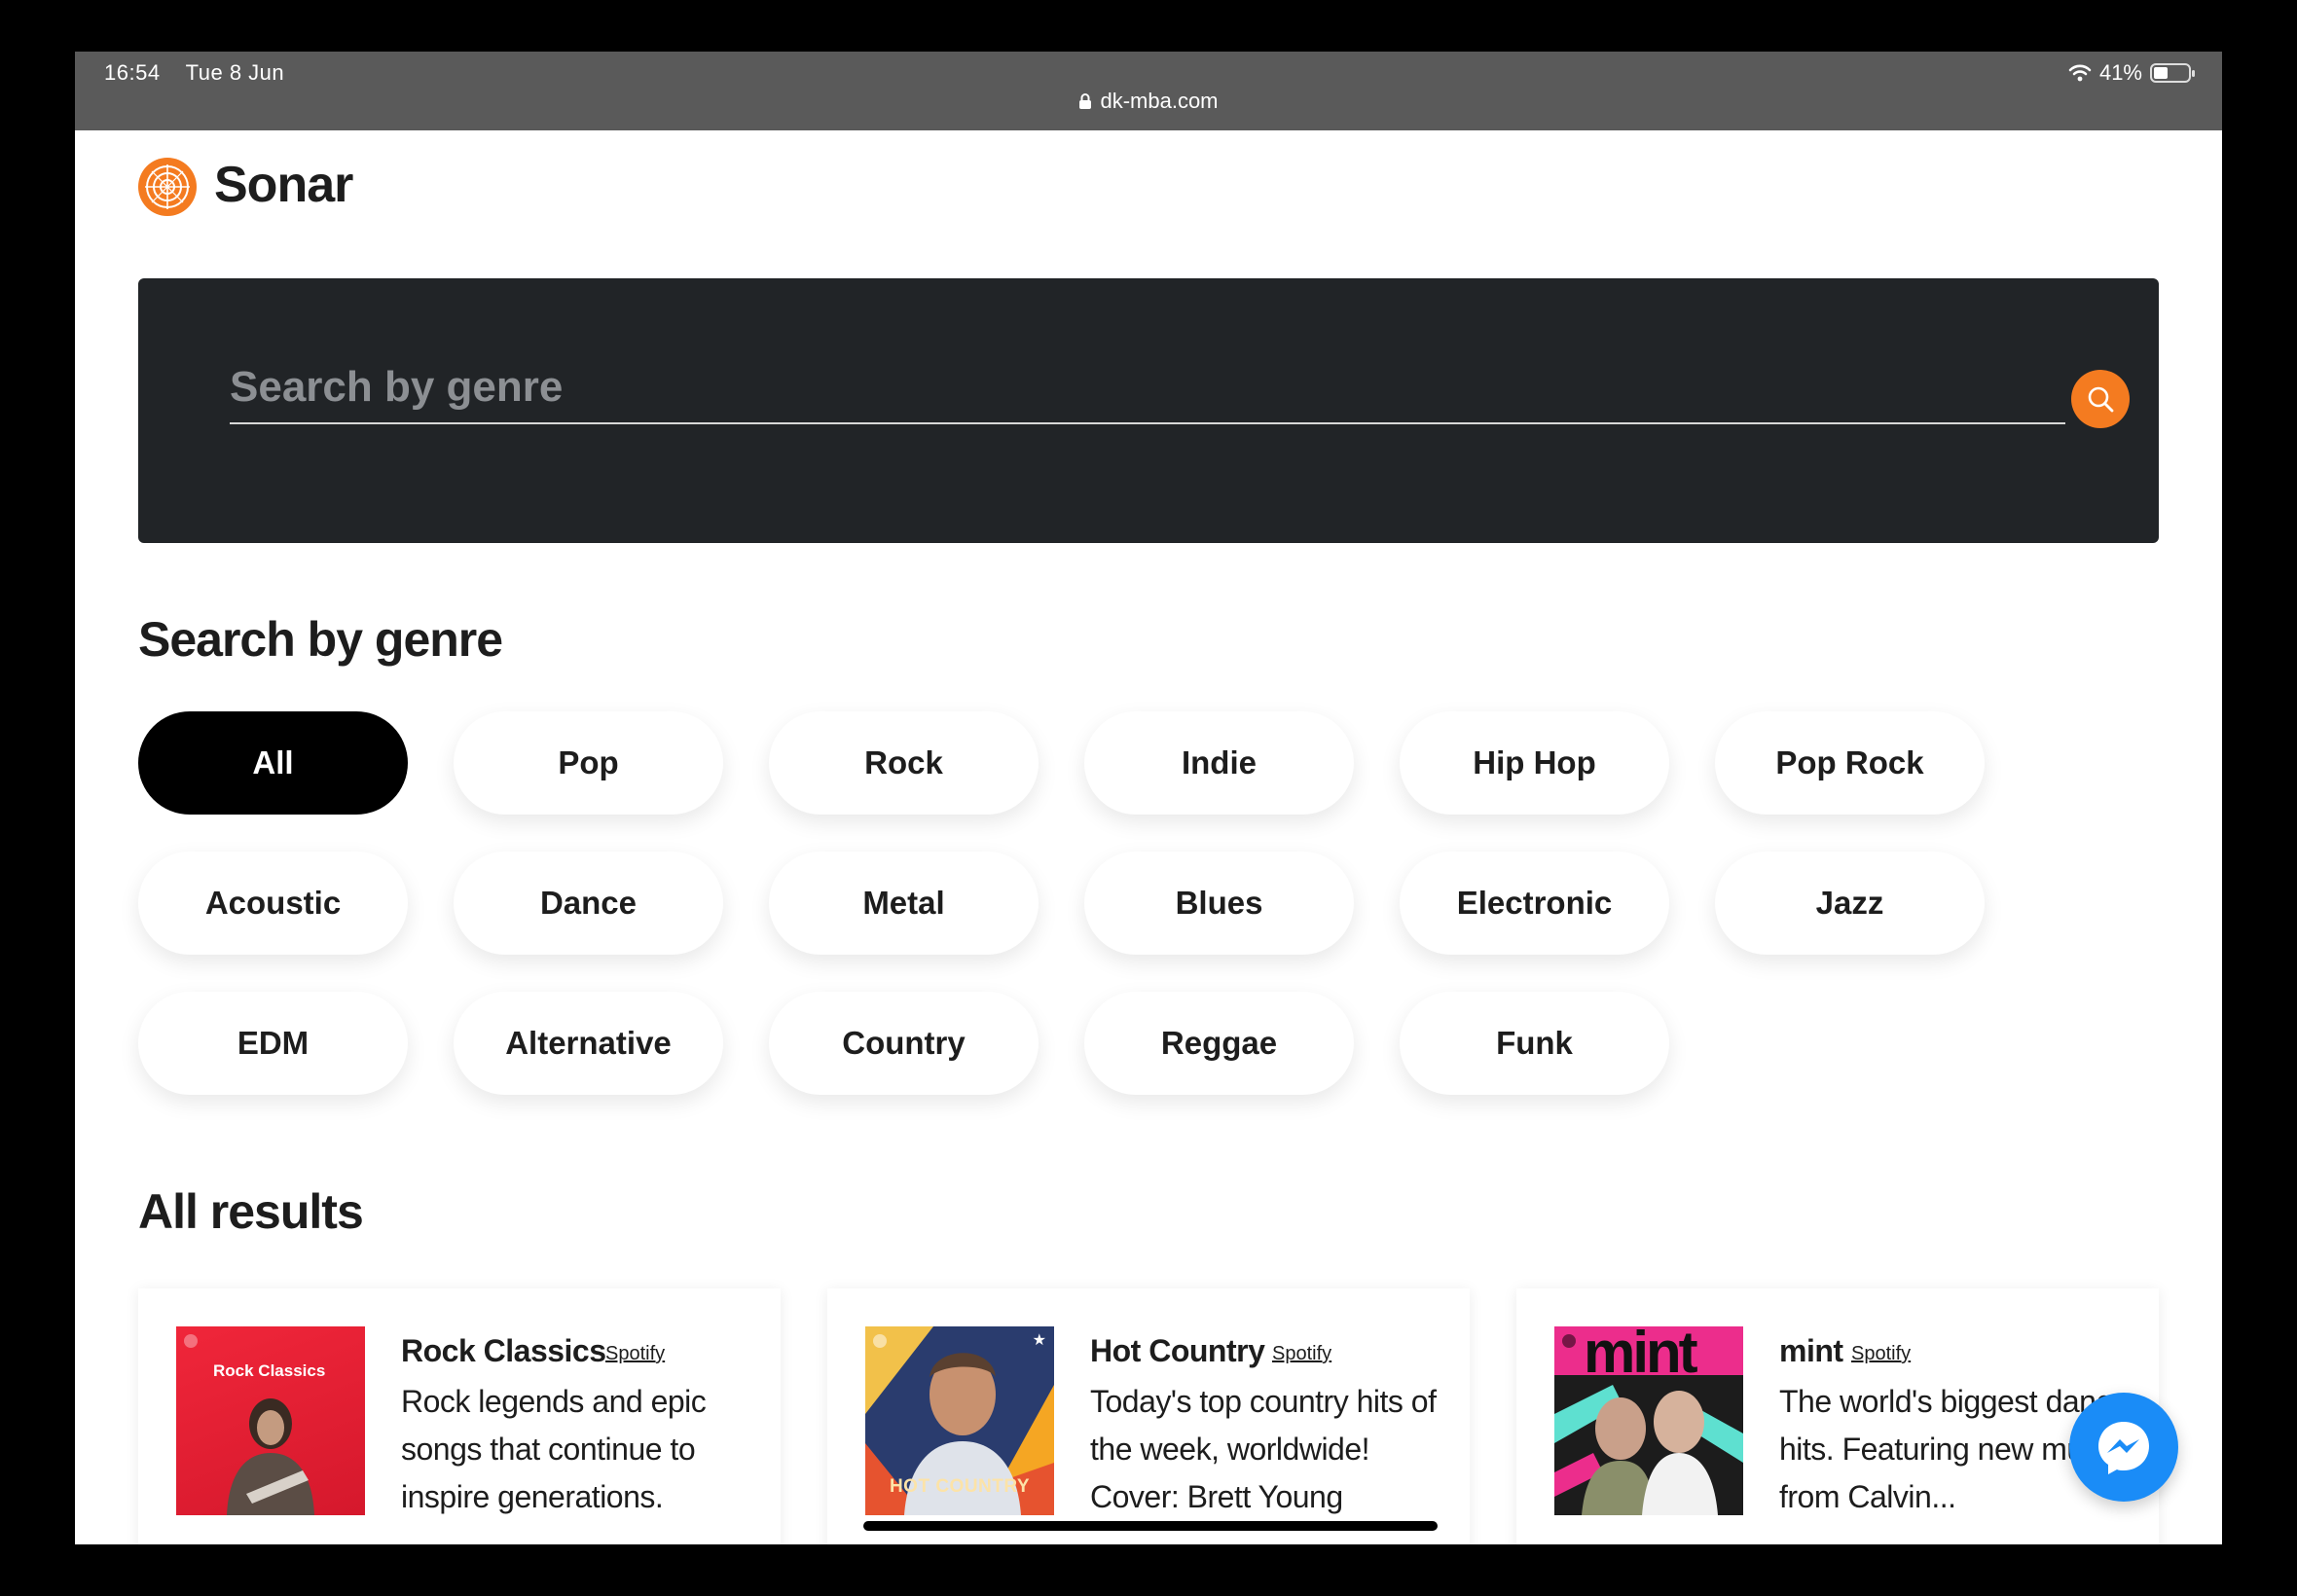  What do you see at coordinates (2173, 73) in the screenshot?
I see `battery-icon` at bounding box center [2173, 73].